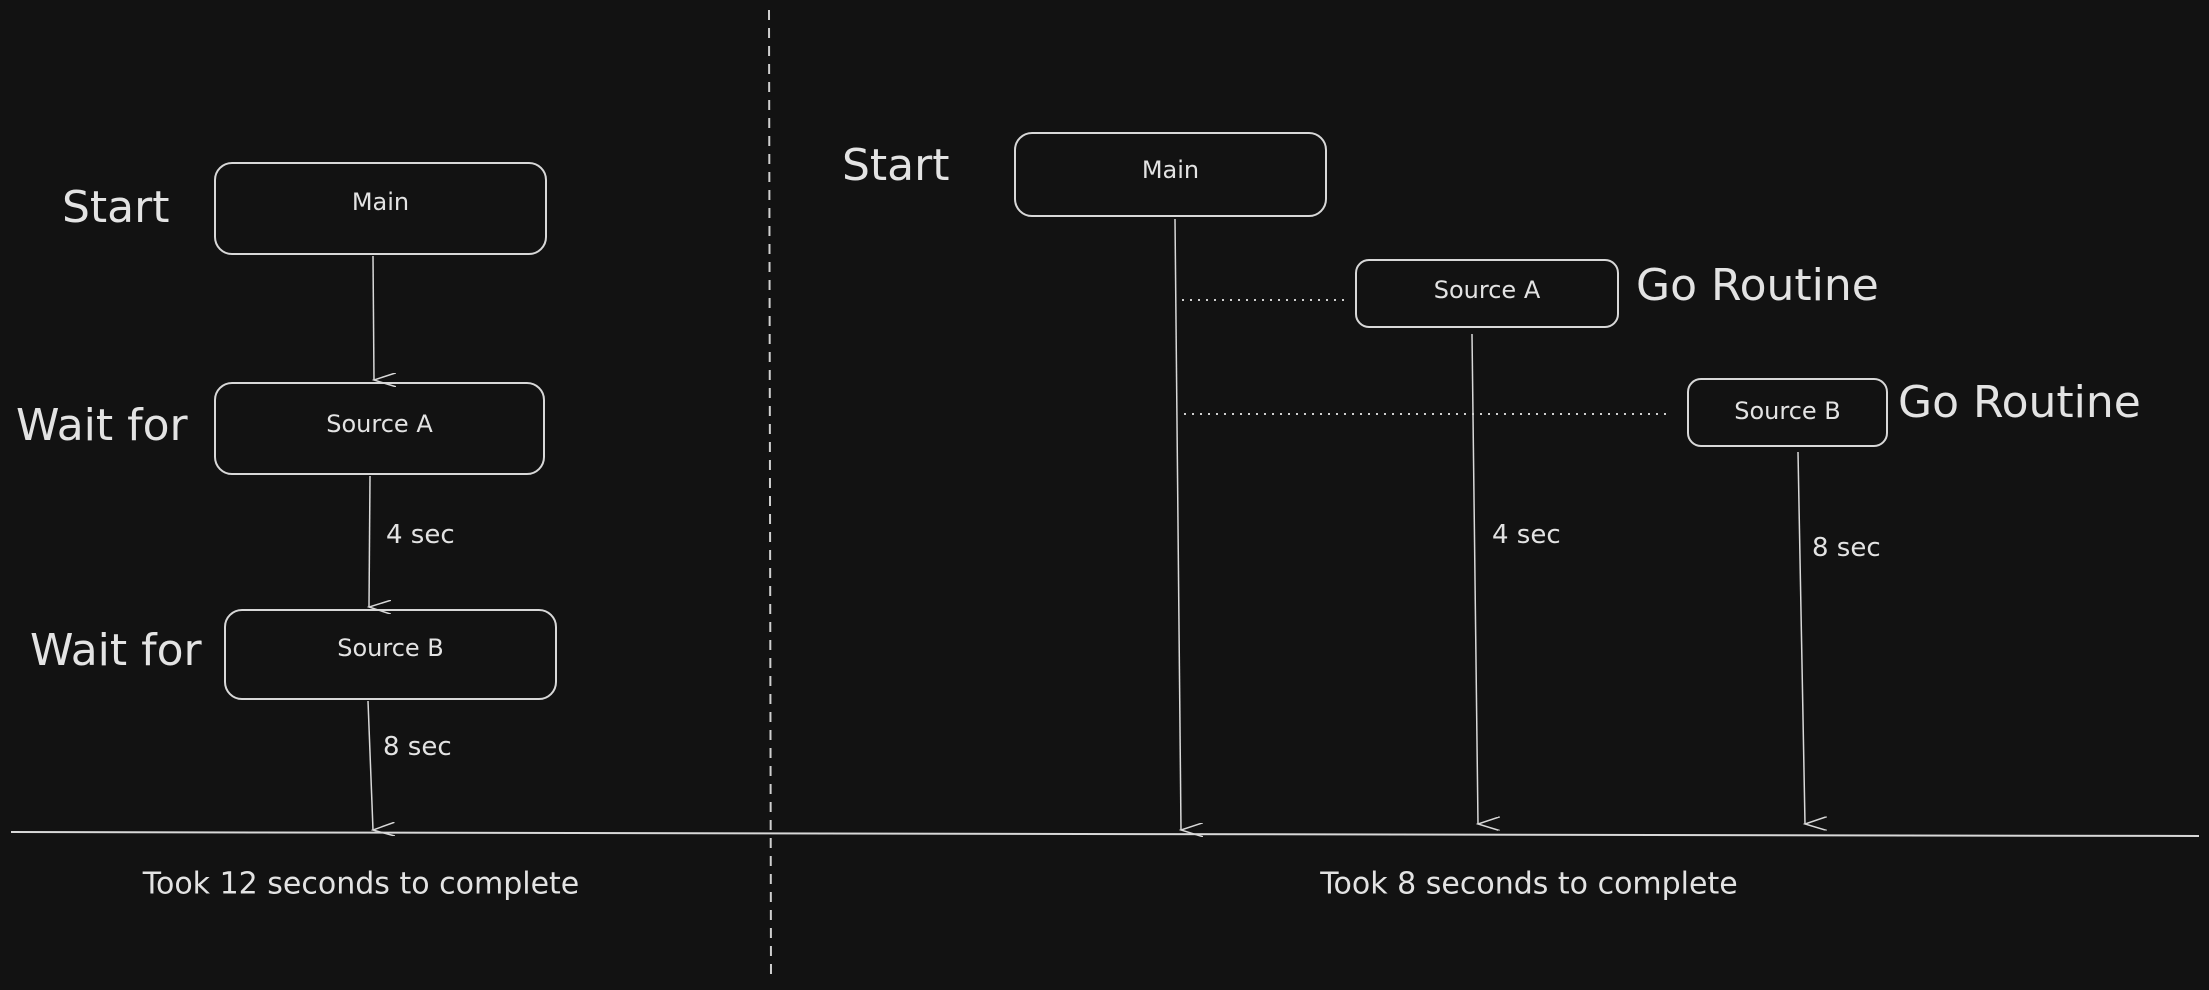  Describe the element at coordinates (369, 541) in the screenshot. I see `arrow-source-a-to-source-b` at that location.